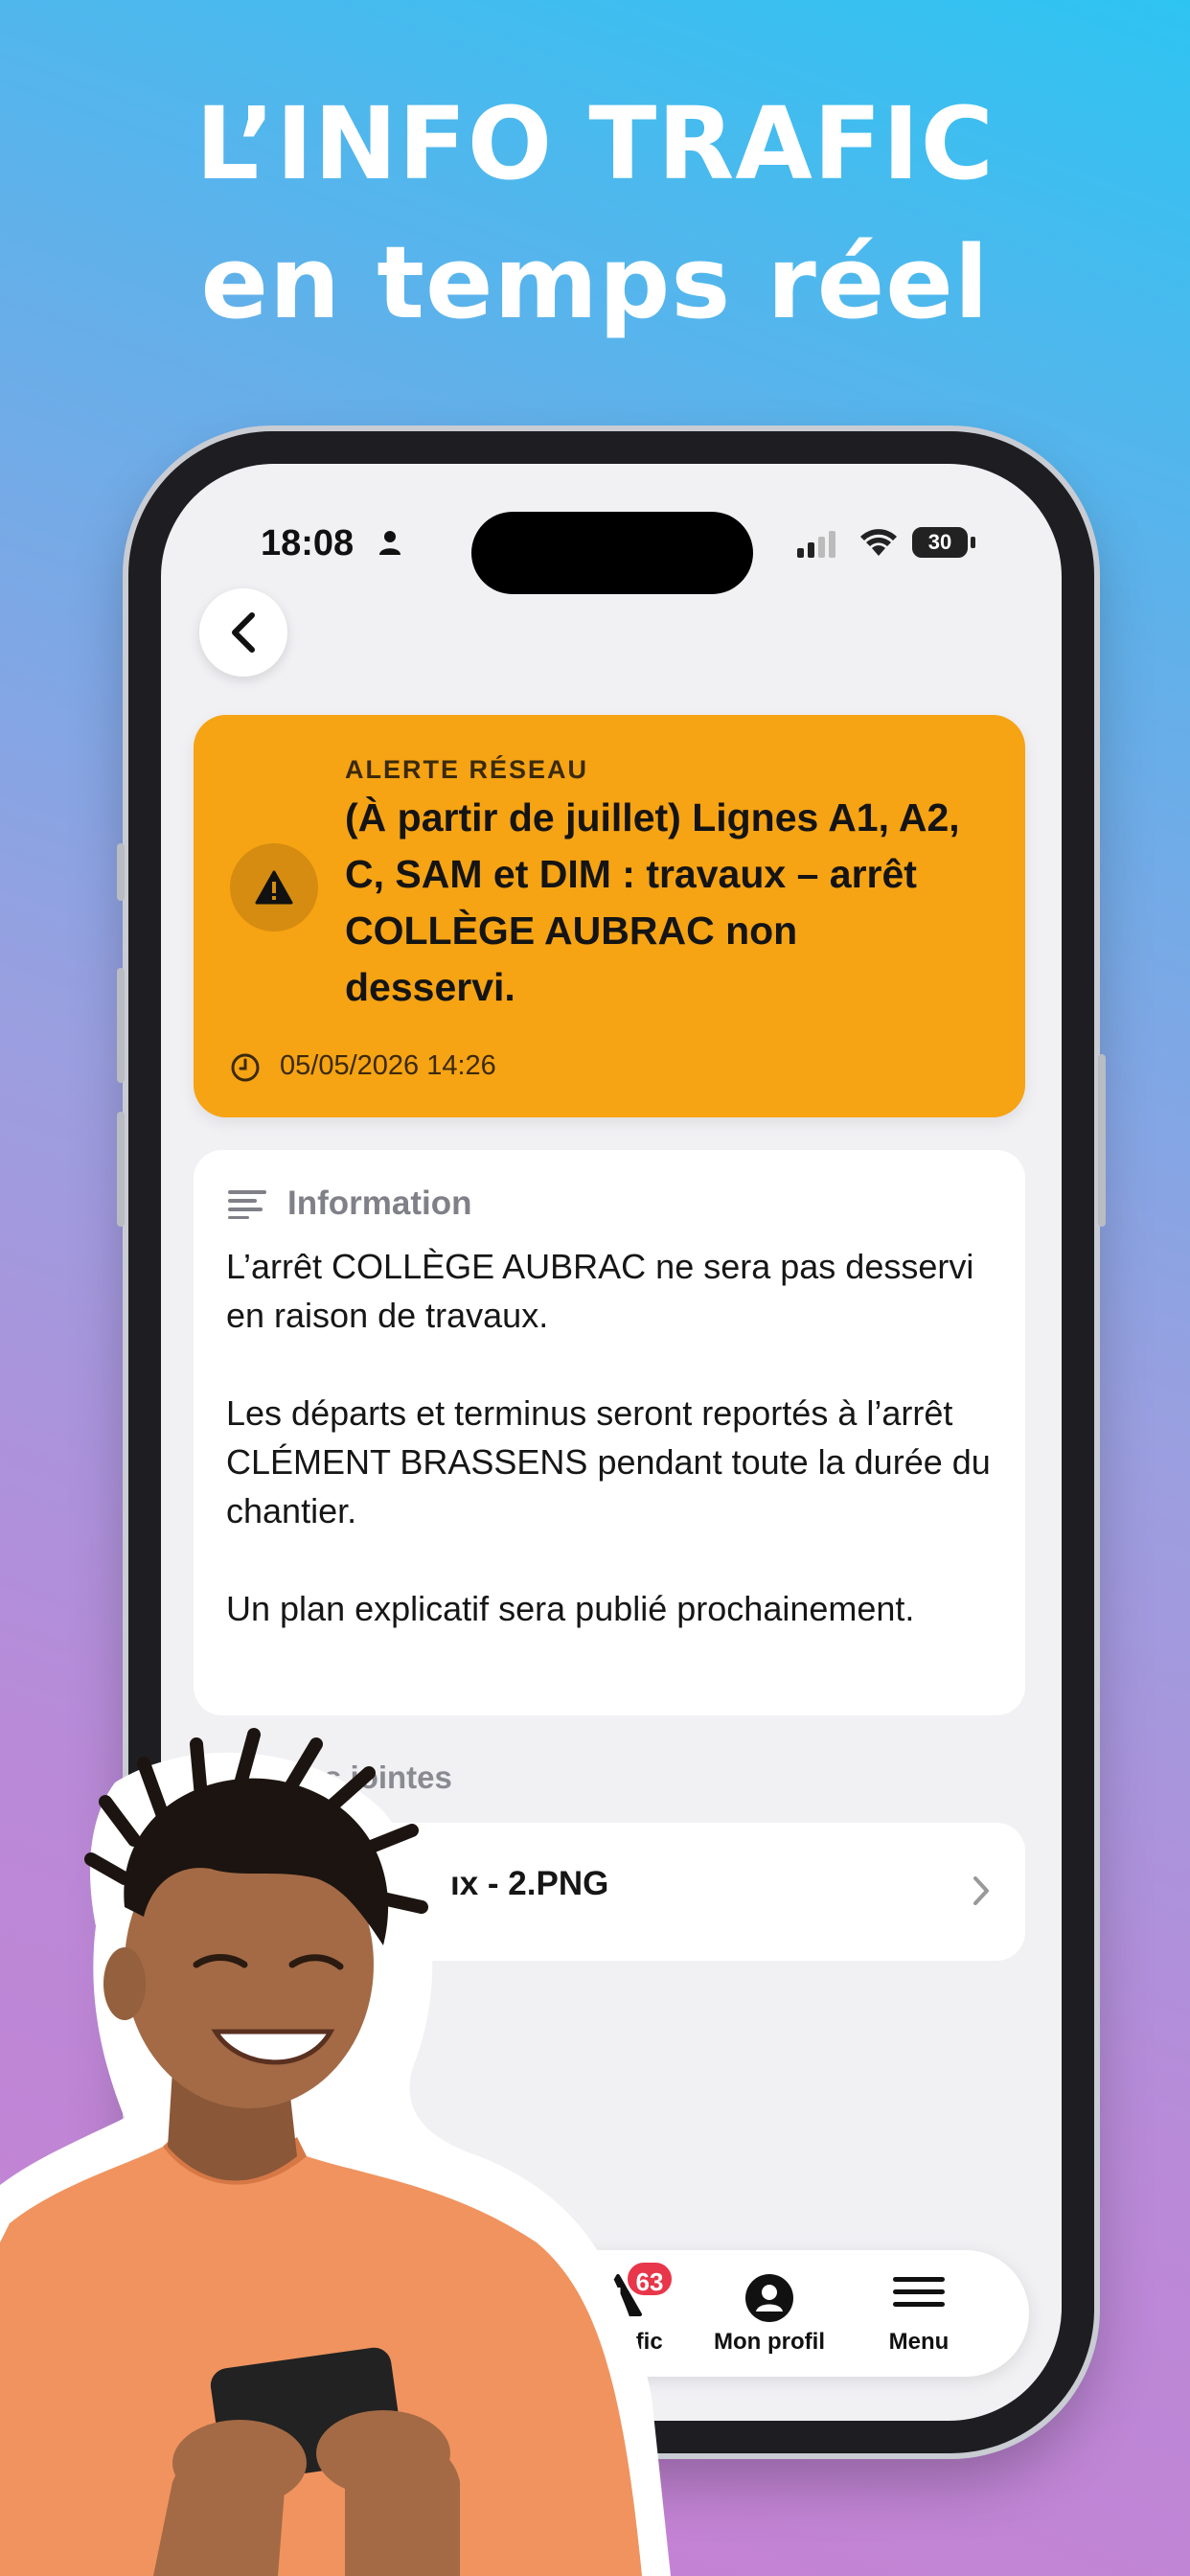  I want to click on person-icon, so click(389, 543).